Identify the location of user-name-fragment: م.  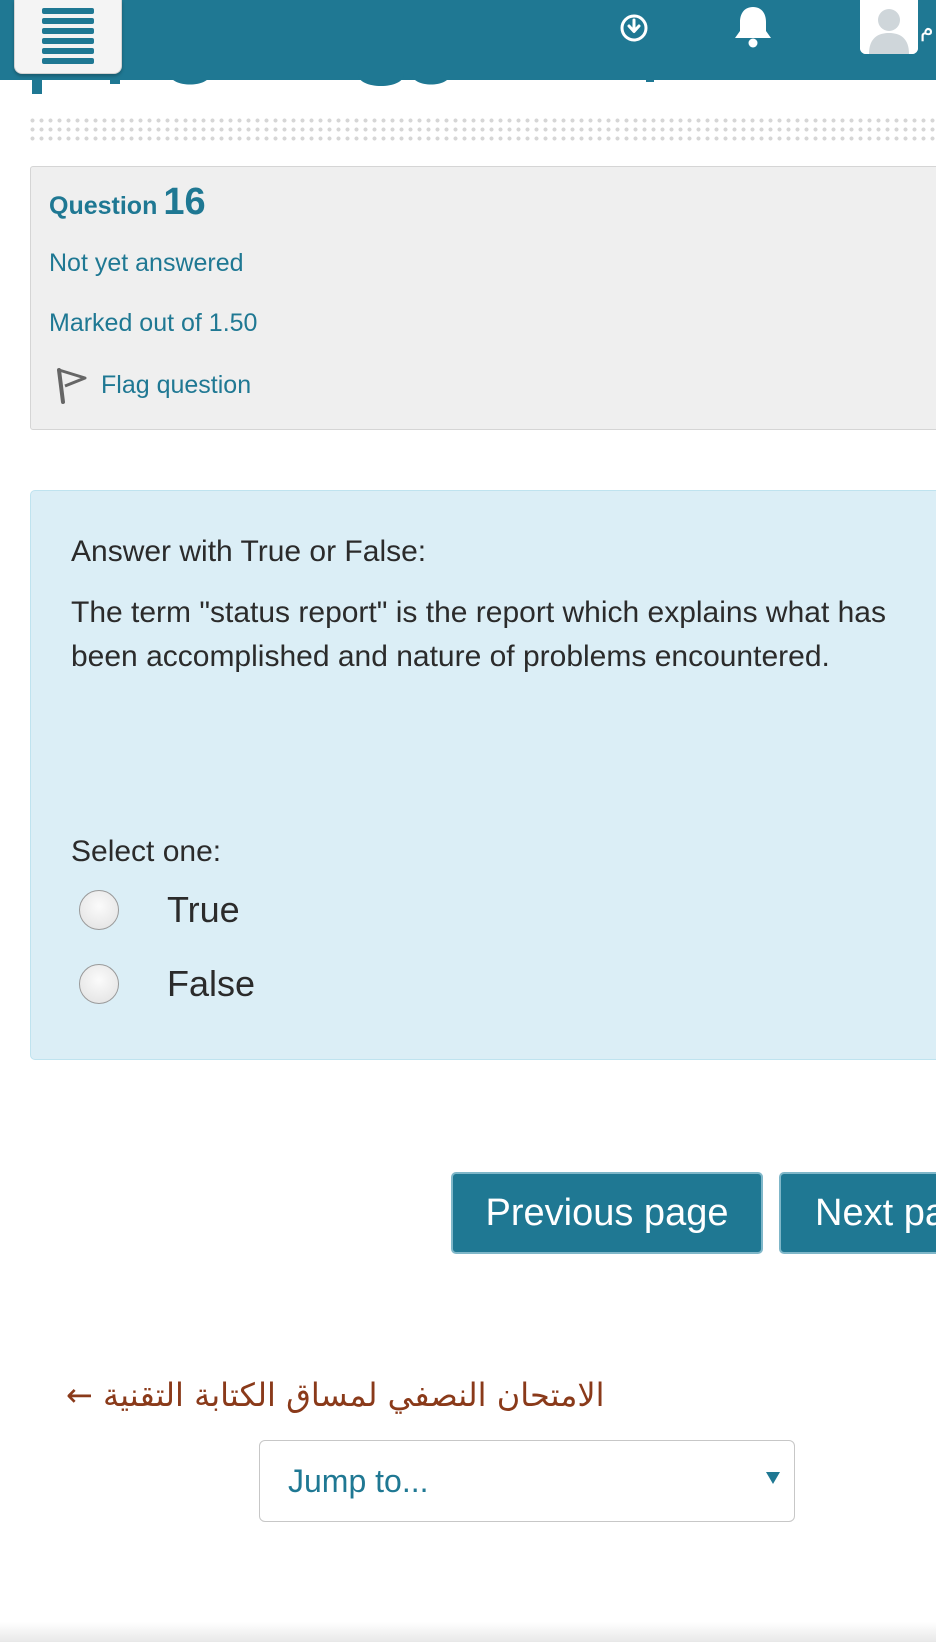
(928, 29).